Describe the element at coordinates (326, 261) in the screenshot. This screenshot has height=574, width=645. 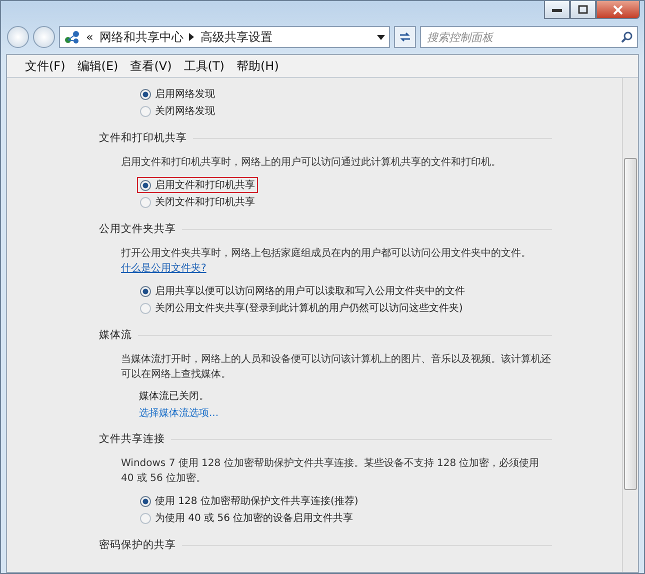
I see `section-description: 打开公用文件夹共享时，网络上包括家庭组成员在内的用户都可以访问公用文件夹中的文件。 什么是公用文件夹?` at that location.